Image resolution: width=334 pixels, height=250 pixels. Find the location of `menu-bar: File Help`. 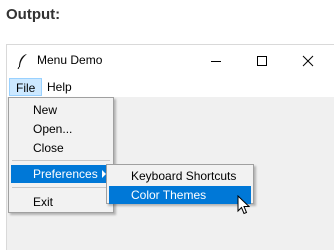

menu-bar: File Help is located at coordinates (170, 87).